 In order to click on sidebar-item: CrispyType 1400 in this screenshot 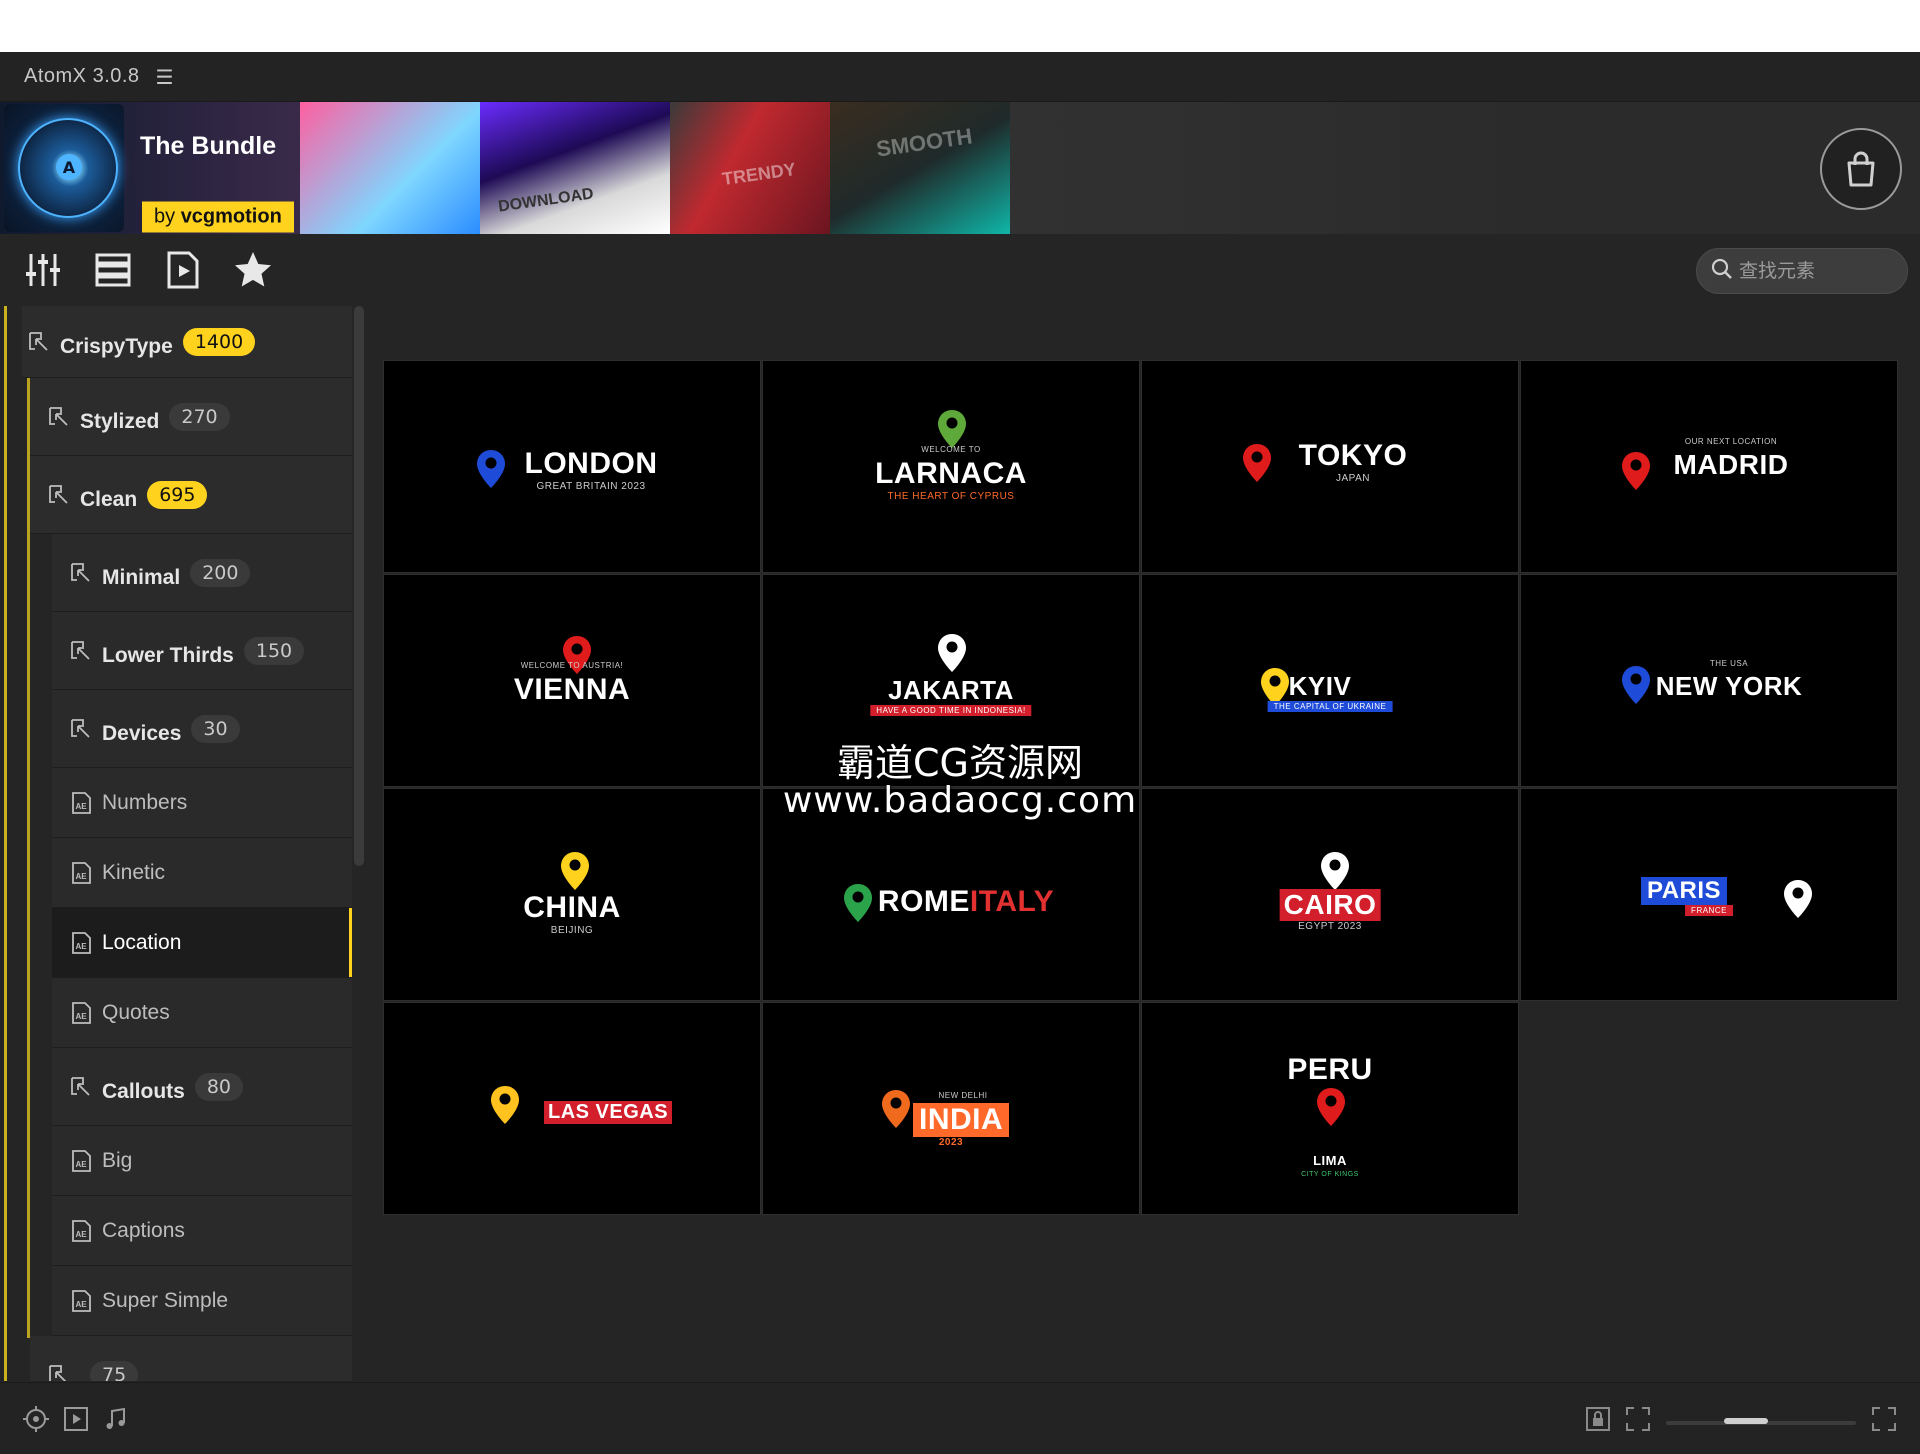, I will do `click(187, 342)`.